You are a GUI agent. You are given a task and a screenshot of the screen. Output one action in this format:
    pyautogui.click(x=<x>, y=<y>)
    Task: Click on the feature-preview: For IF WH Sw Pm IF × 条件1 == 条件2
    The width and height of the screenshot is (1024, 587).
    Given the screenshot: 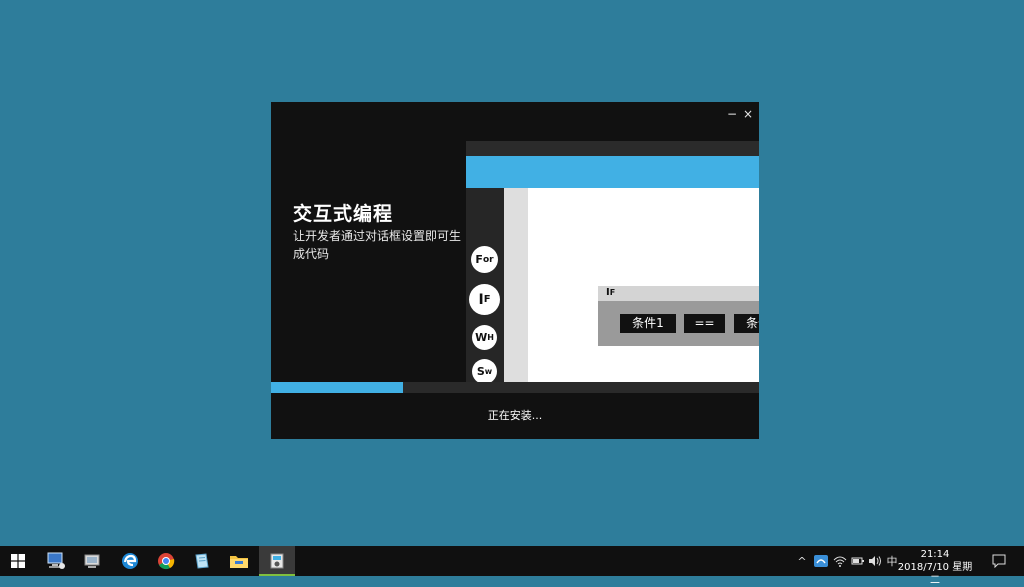 What is the action you would take?
    pyautogui.click(x=612, y=261)
    